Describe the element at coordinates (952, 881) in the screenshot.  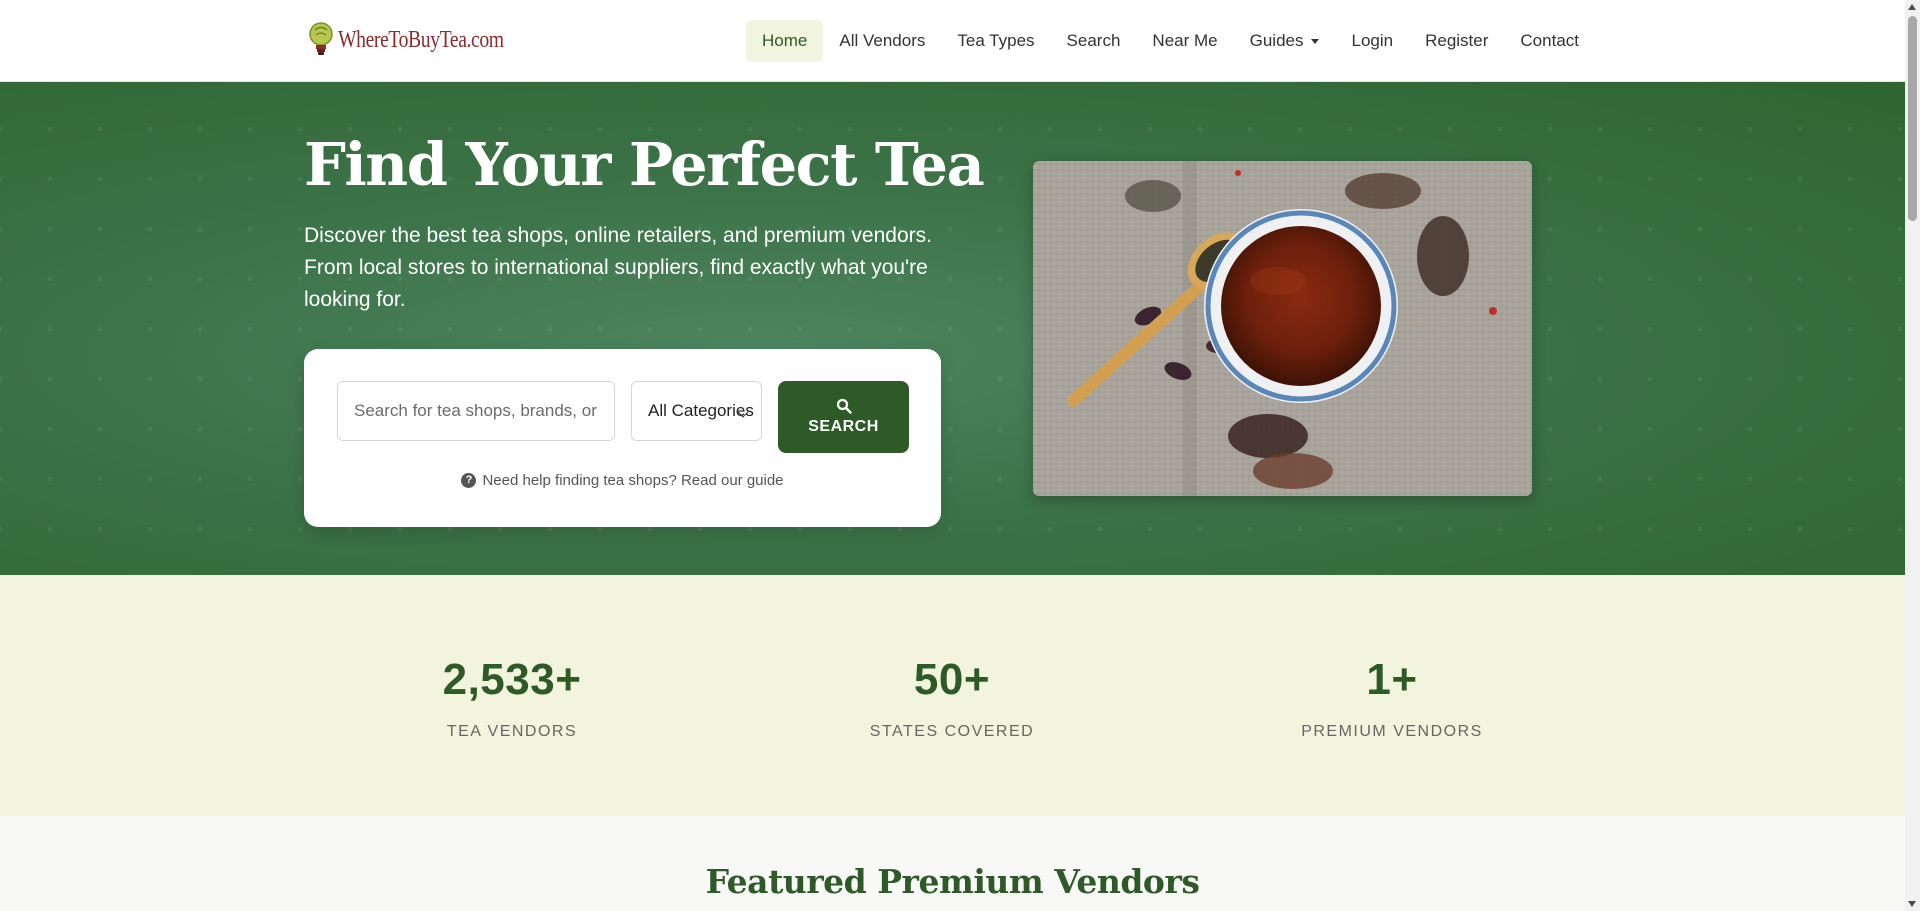
I see `featured-title: Featured Premium Vendors` at that location.